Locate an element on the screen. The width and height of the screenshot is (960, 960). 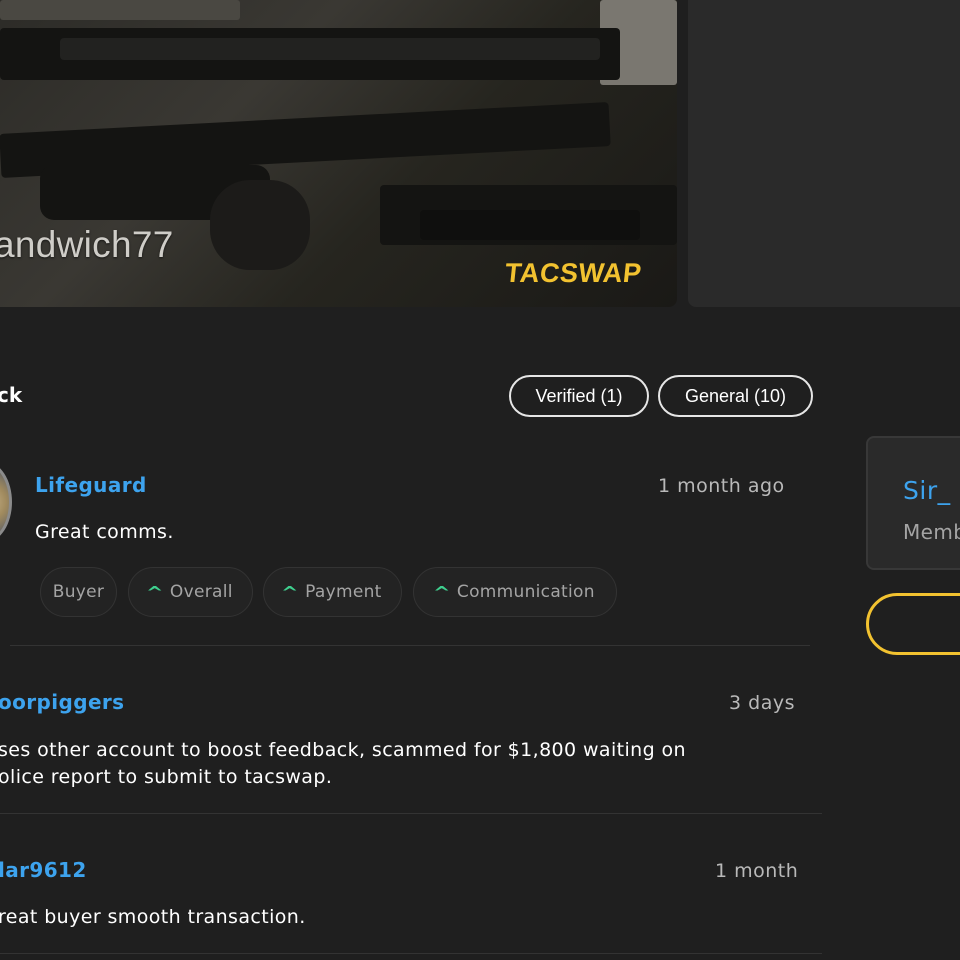
tag-label: Payment is located at coordinates (343, 592).